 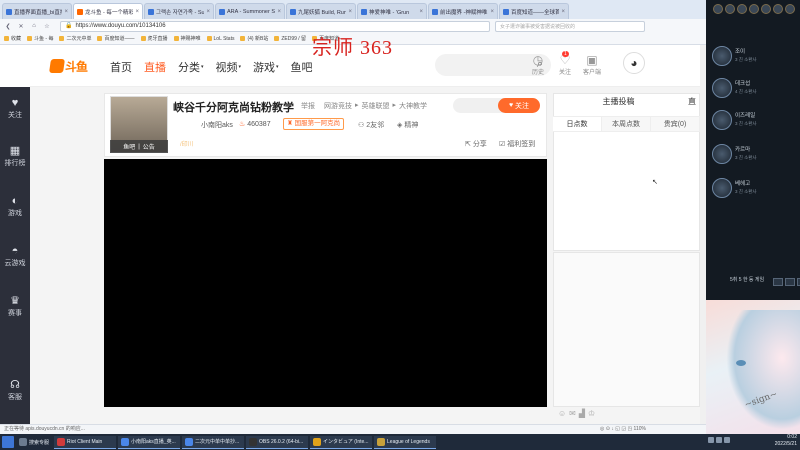 I want to click on nav-live: 直播, so click(x=155, y=67).